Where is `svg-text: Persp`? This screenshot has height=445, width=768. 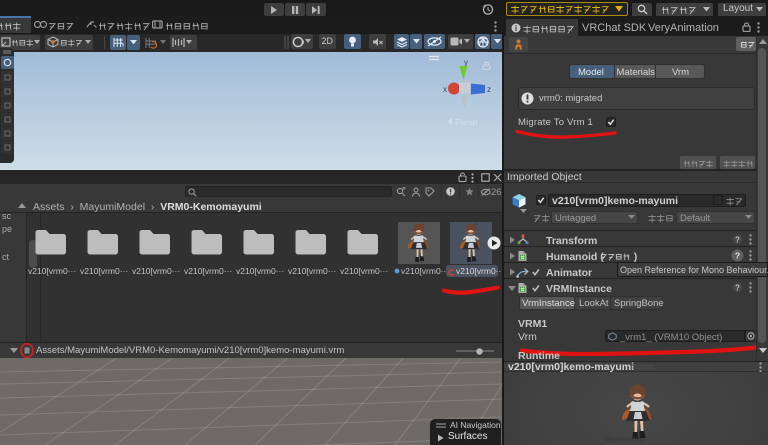 svg-text: Persp is located at coordinates (466, 121).